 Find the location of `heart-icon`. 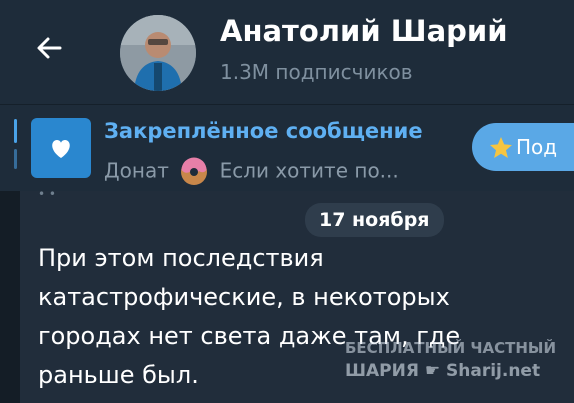

heart-icon is located at coordinates (61, 149).